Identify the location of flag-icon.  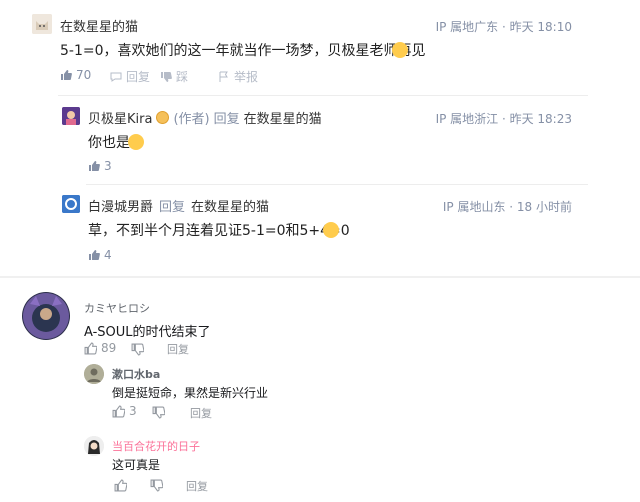
(223, 76).